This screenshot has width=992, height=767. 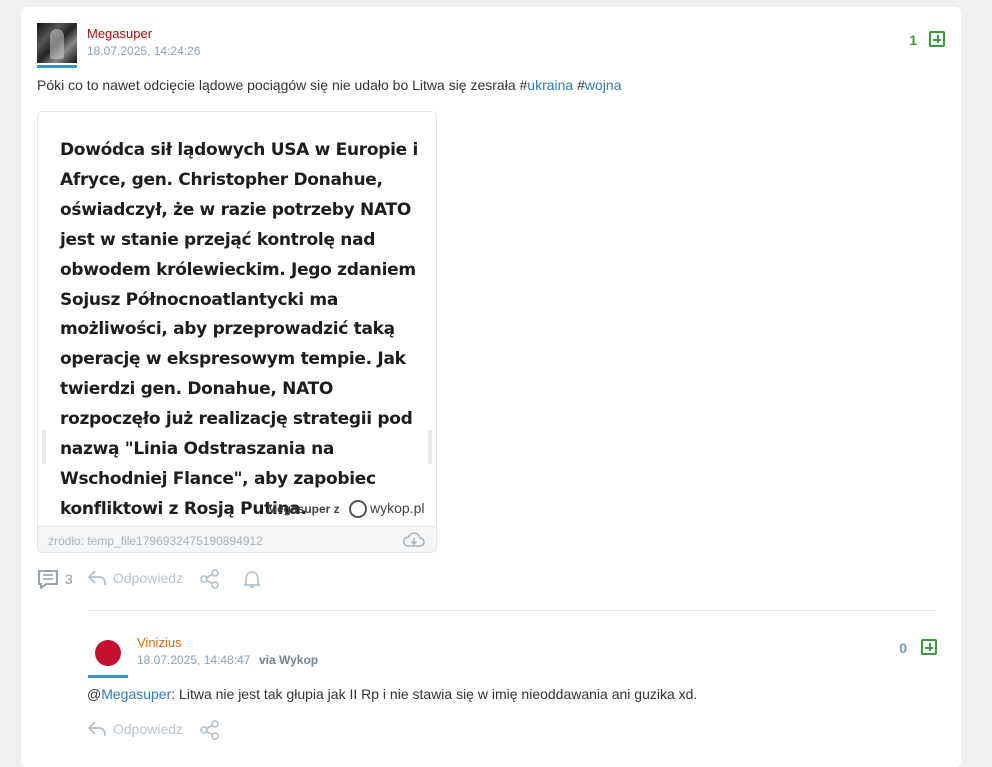 I want to click on image-edge-right, so click(x=430, y=447).